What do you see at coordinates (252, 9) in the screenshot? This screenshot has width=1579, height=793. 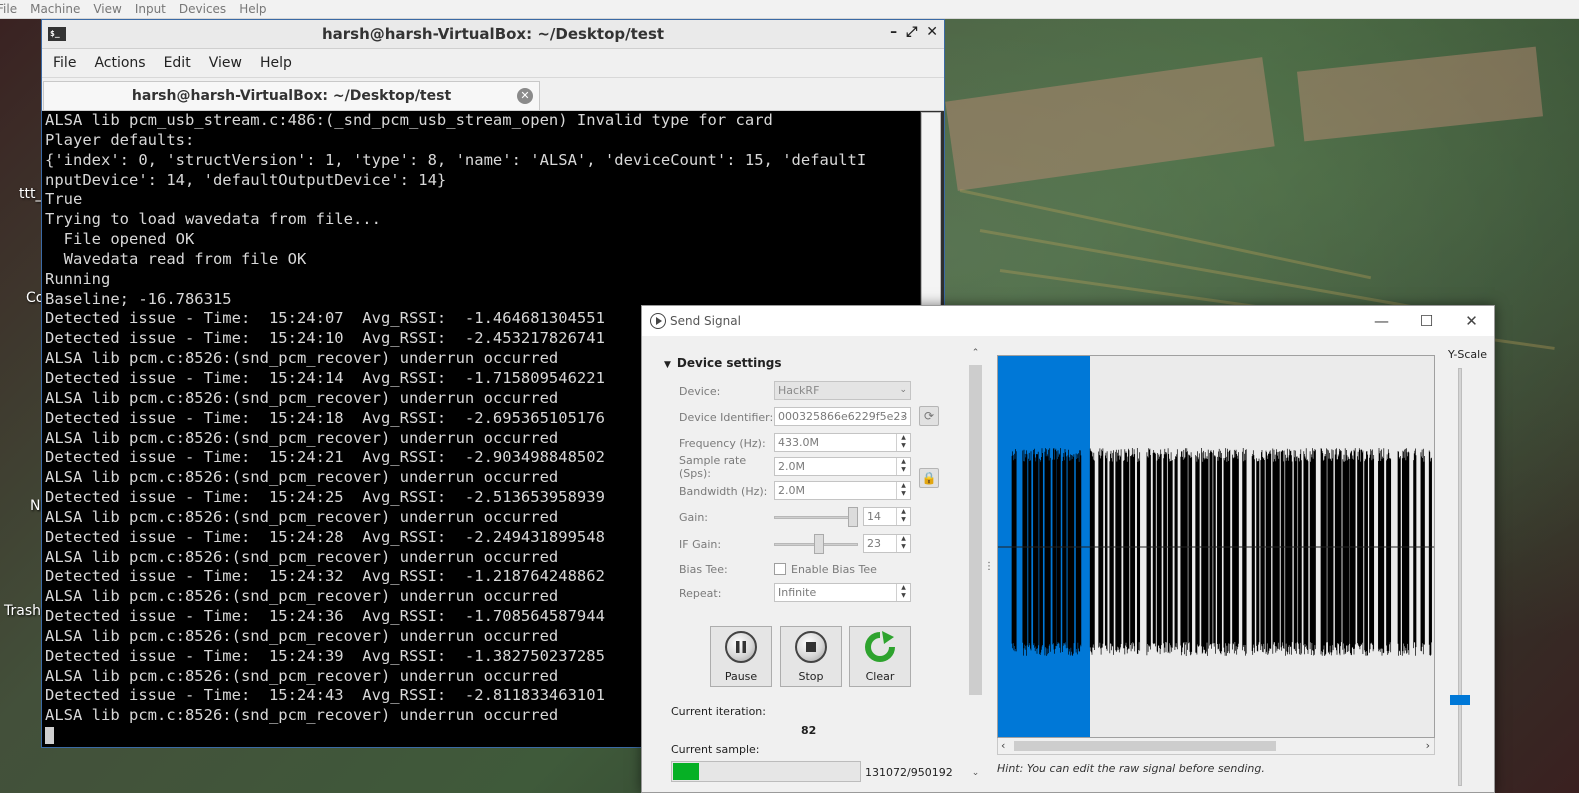 I see `vbox-menu-help: Help` at bounding box center [252, 9].